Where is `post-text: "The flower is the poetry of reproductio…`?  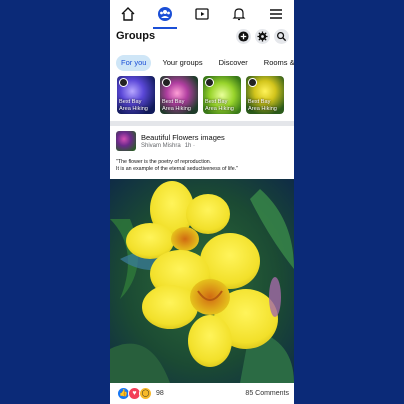 post-text: "The flower is the poetry of reproductio… is located at coordinates (203, 166).